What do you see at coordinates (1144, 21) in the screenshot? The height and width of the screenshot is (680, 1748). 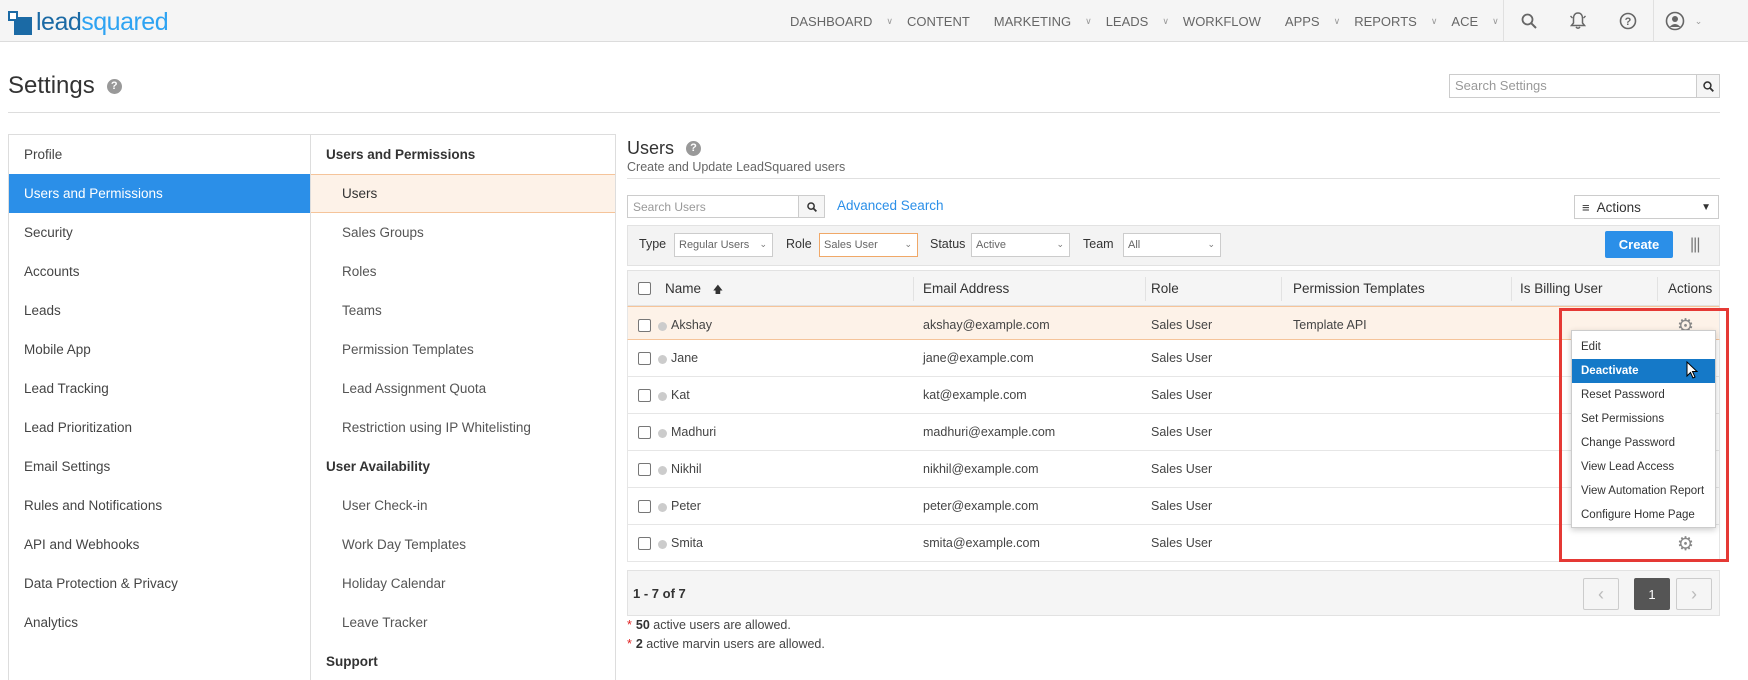 I see `nav-item-leads: LEADS ∨` at bounding box center [1144, 21].